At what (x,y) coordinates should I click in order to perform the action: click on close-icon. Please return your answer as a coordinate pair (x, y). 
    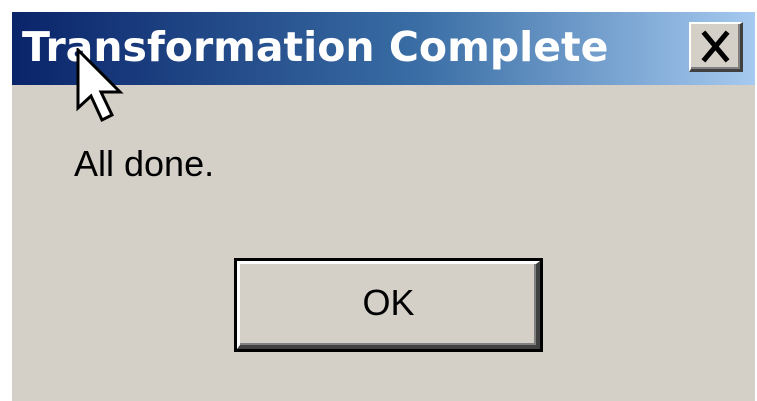
    Looking at the image, I should click on (715, 46).